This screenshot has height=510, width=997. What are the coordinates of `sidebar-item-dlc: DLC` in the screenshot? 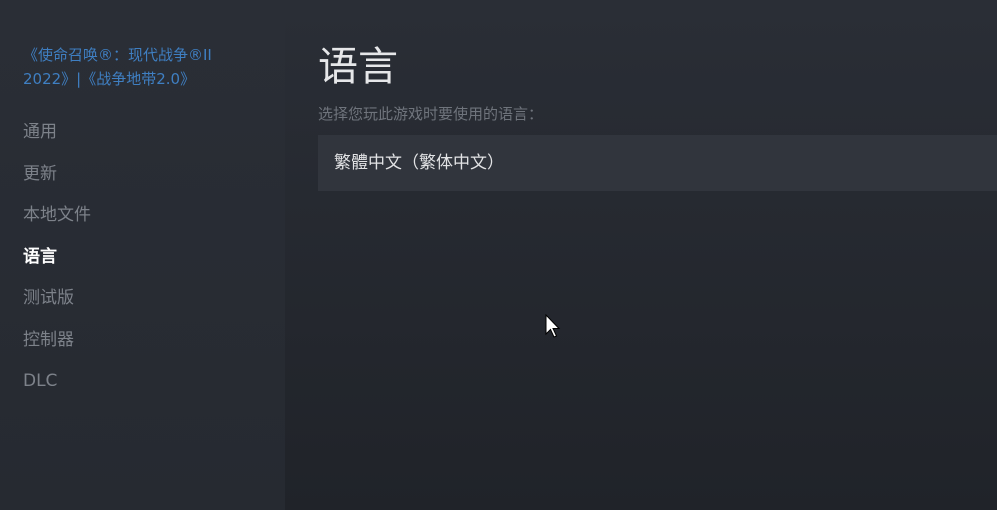 It's located at (57, 389).